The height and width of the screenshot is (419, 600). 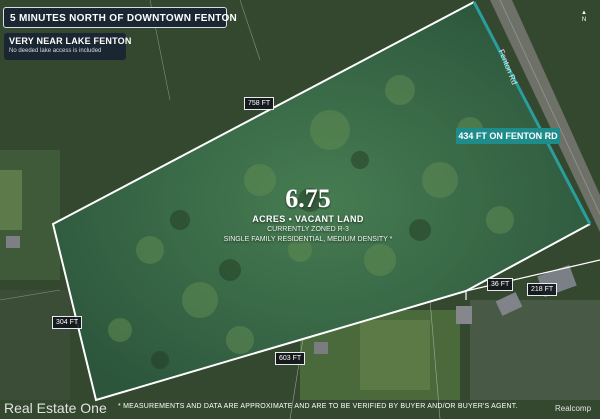 What do you see at coordinates (308, 229) in the screenshot?
I see `zoning-line: CURRENTLY ZONED R-3` at bounding box center [308, 229].